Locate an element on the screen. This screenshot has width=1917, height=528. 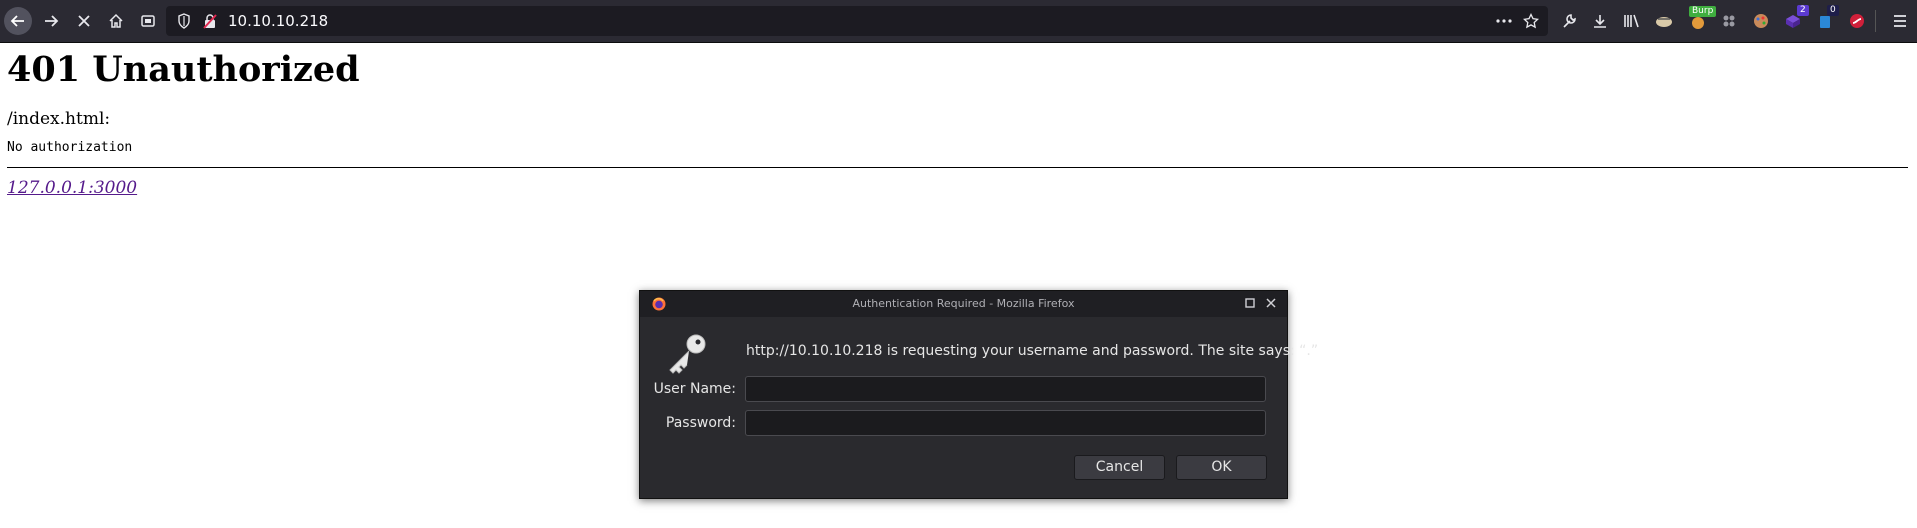
insecure-lock-icon is located at coordinates (210, 21).